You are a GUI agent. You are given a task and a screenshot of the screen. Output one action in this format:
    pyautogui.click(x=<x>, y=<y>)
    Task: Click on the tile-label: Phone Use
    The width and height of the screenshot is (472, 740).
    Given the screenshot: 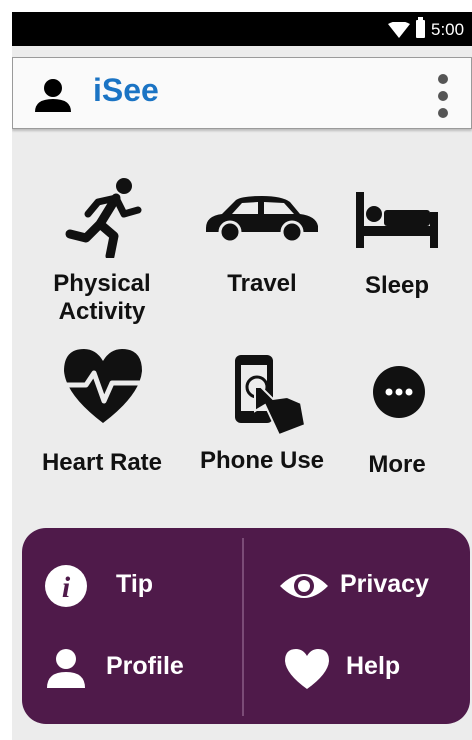 What is the action you would take?
    pyautogui.click(x=262, y=460)
    